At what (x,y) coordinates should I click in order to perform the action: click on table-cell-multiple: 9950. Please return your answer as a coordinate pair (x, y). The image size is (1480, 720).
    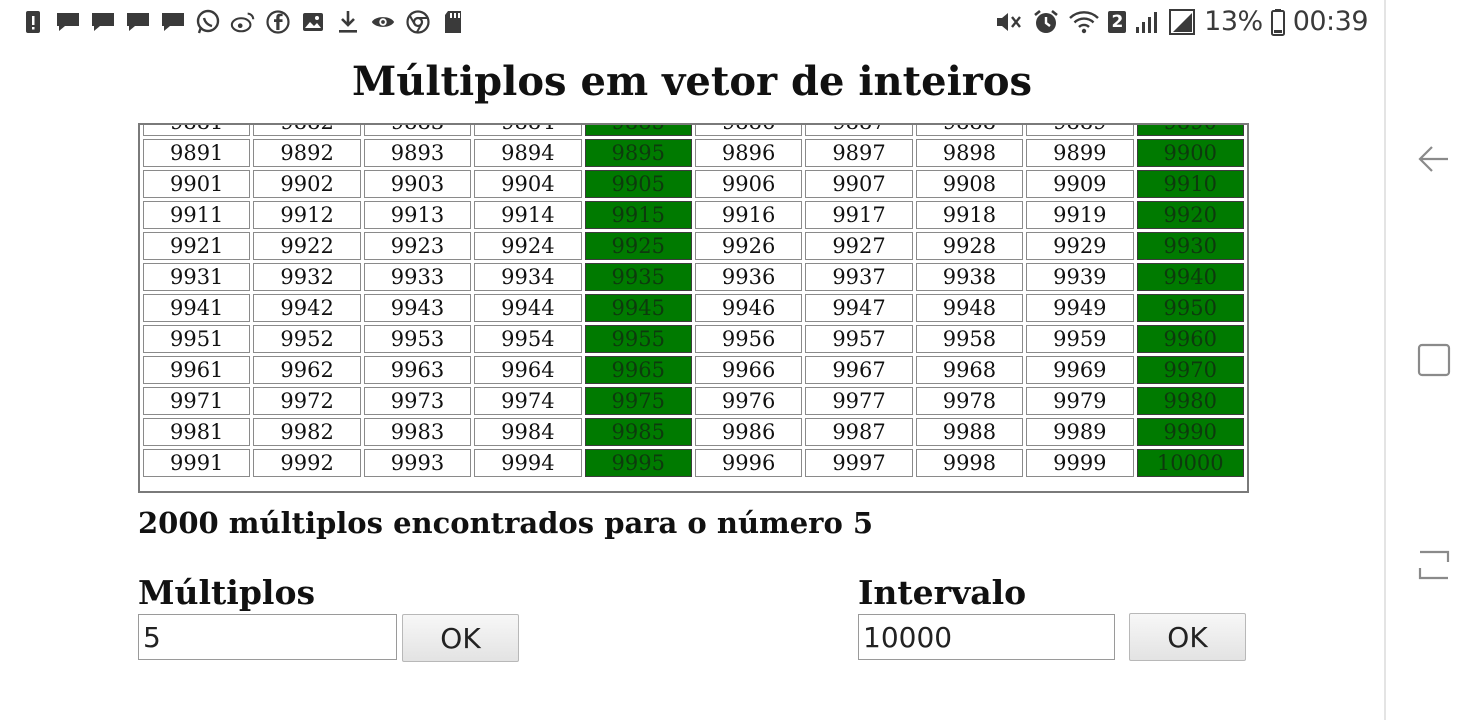
    Looking at the image, I should click on (1190, 308).